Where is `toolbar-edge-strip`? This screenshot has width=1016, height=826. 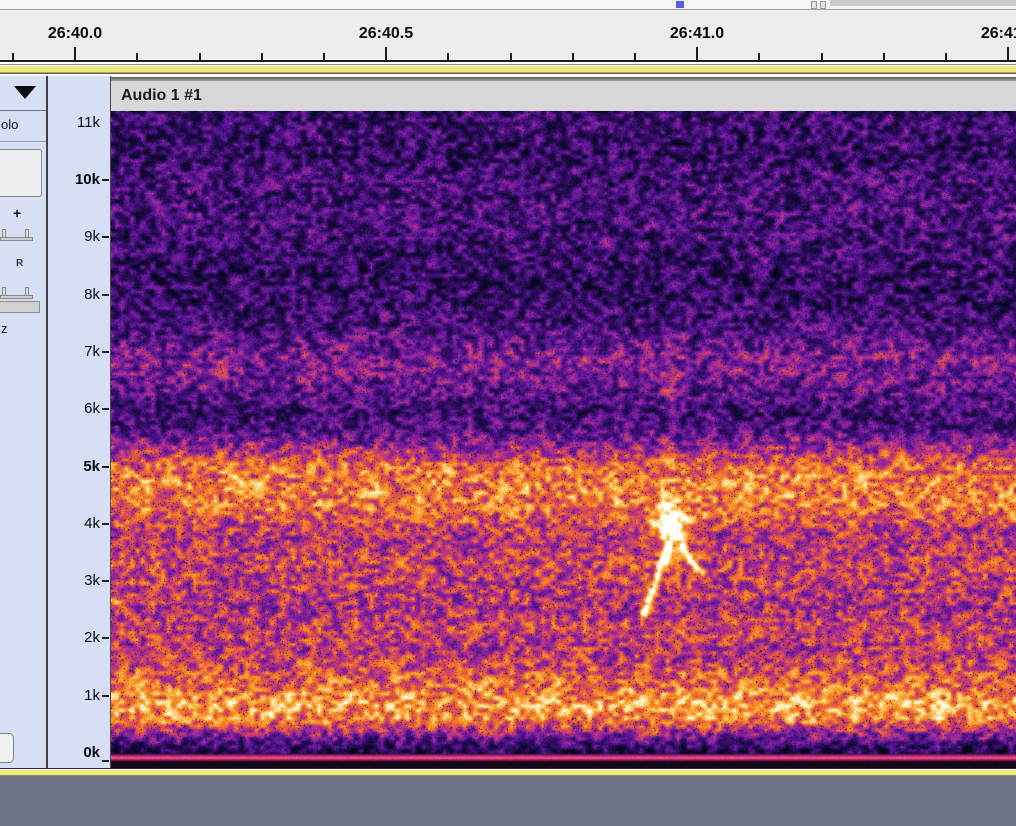 toolbar-edge-strip is located at coordinates (508, 5).